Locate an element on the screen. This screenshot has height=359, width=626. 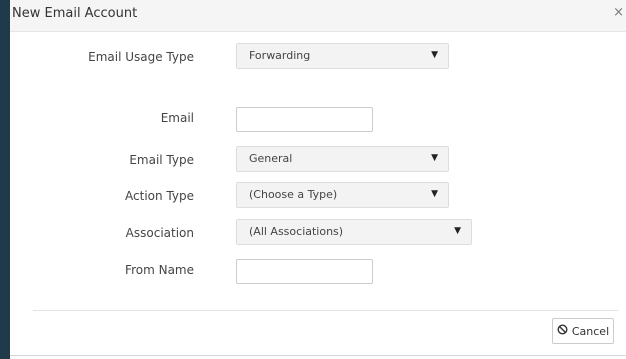
usage-type-label: Email Usage Type is located at coordinates (141, 57).